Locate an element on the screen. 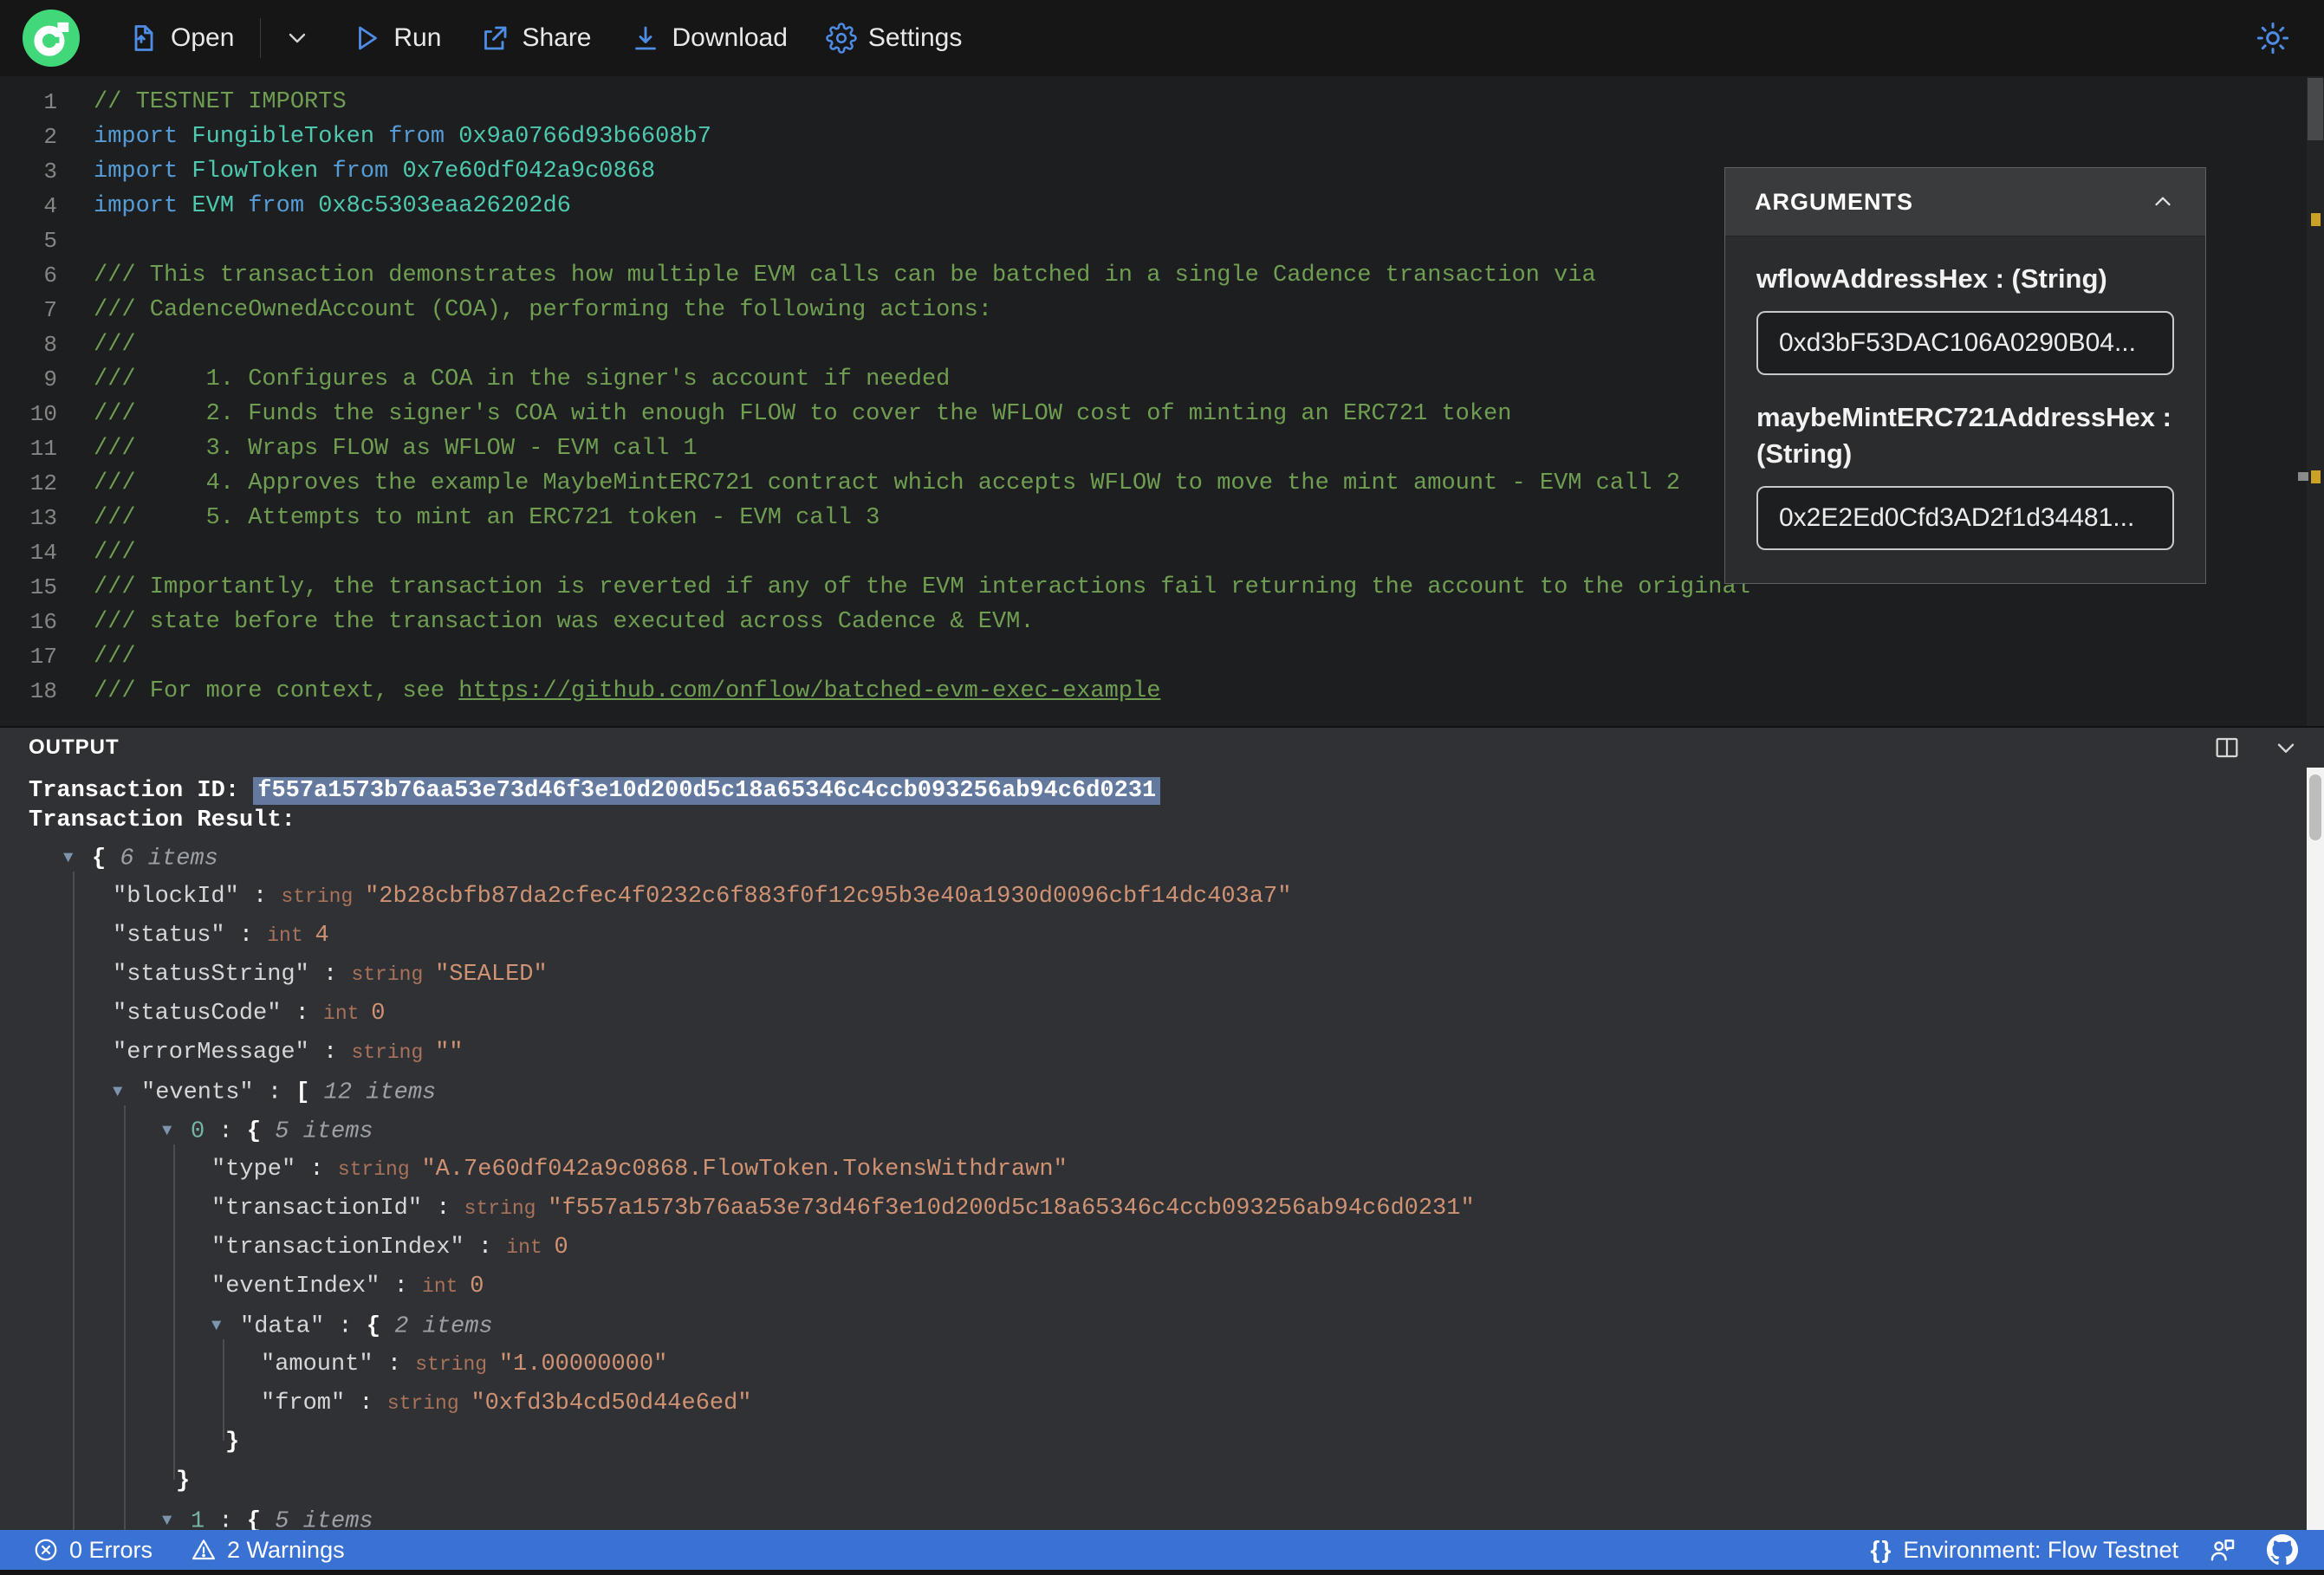 The width and height of the screenshot is (2324, 1575). run-label: Run is located at coordinates (417, 38).